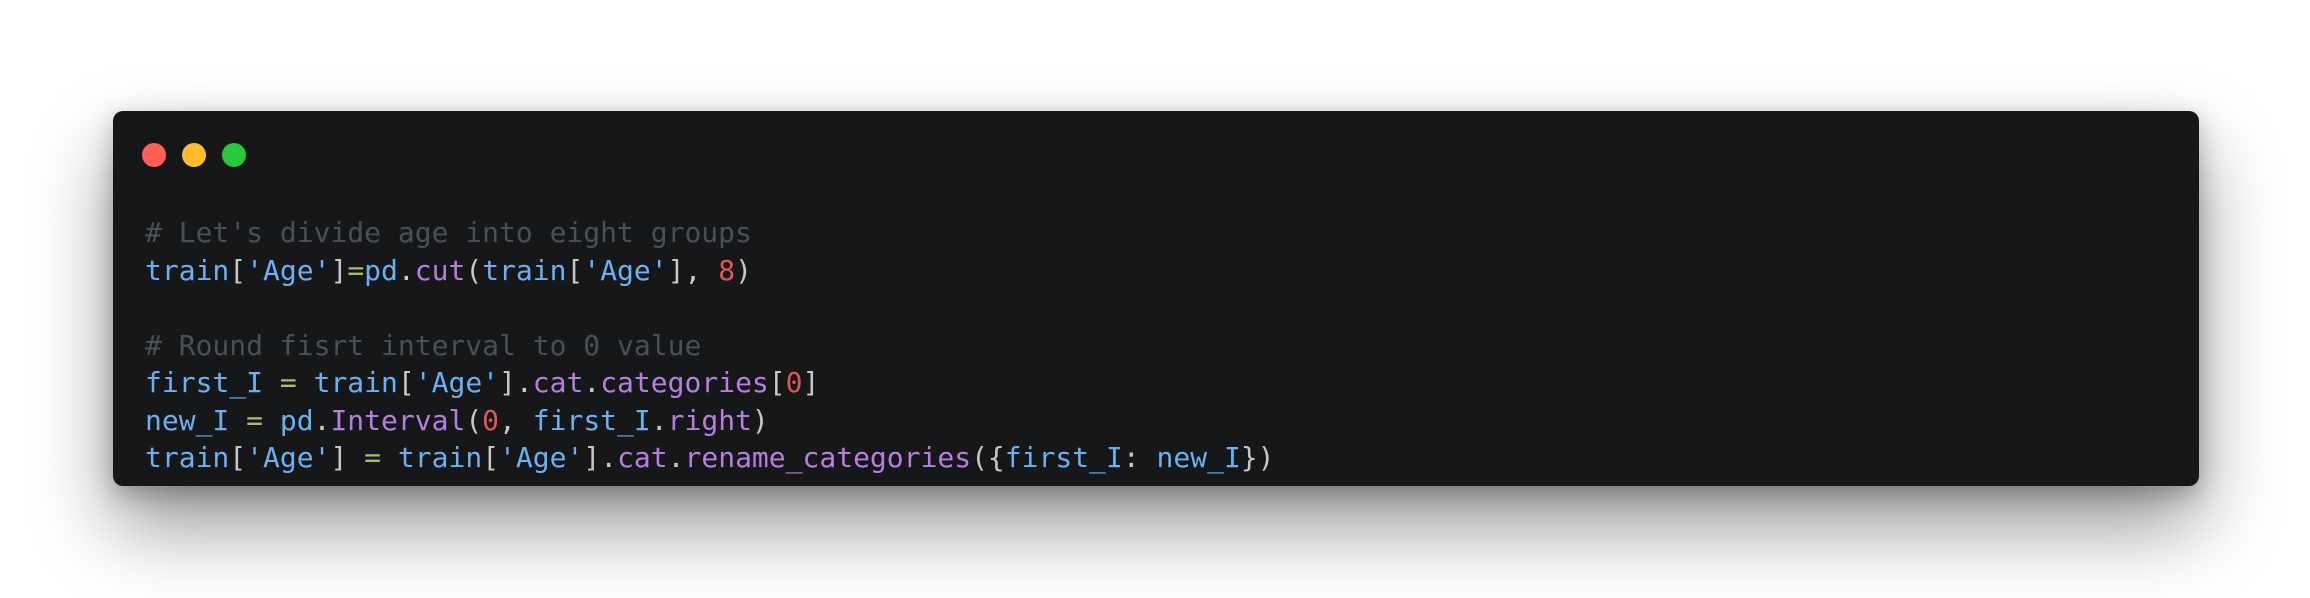 The width and height of the screenshot is (2310, 598). Describe the element at coordinates (1139, 457) in the screenshot. I see `code-token-op: :` at that location.